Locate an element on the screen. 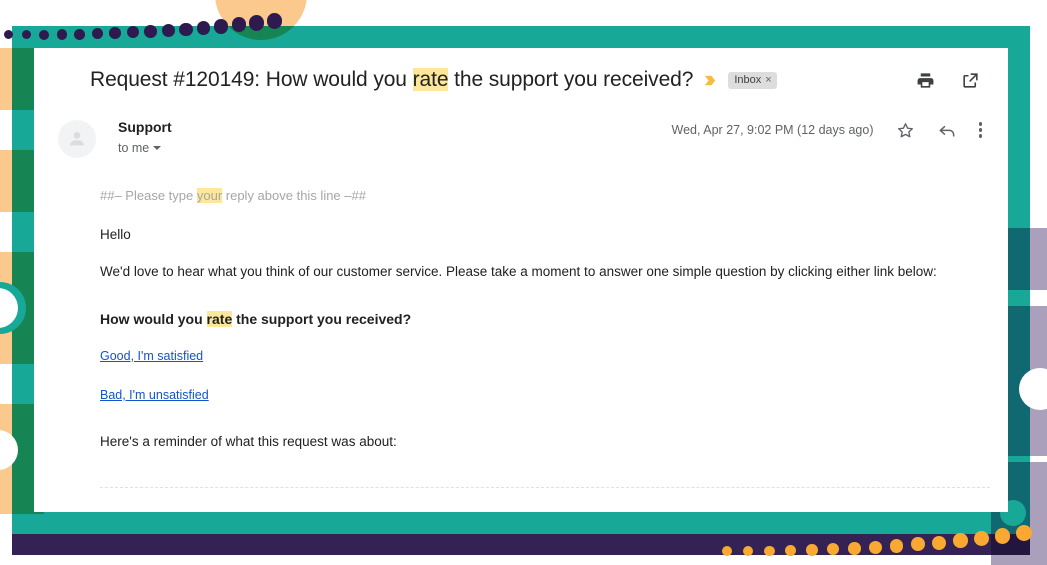 This screenshot has height=565, width=1047. frame-bottom-bar is located at coordinates (521, 523).